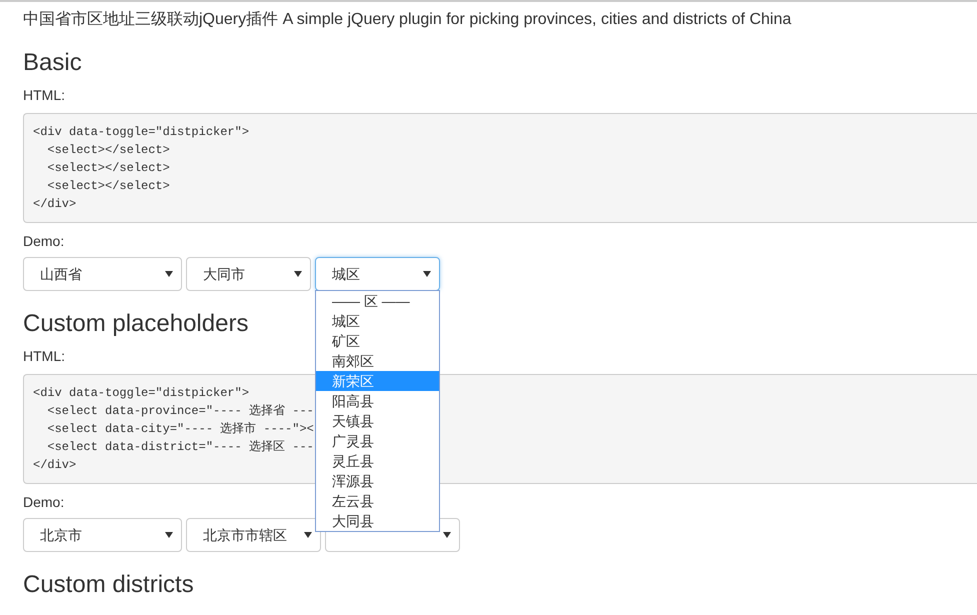  Describe the element at coordinates (248, 274) in the screenshot. I see `select-field: 大同市` at that location.